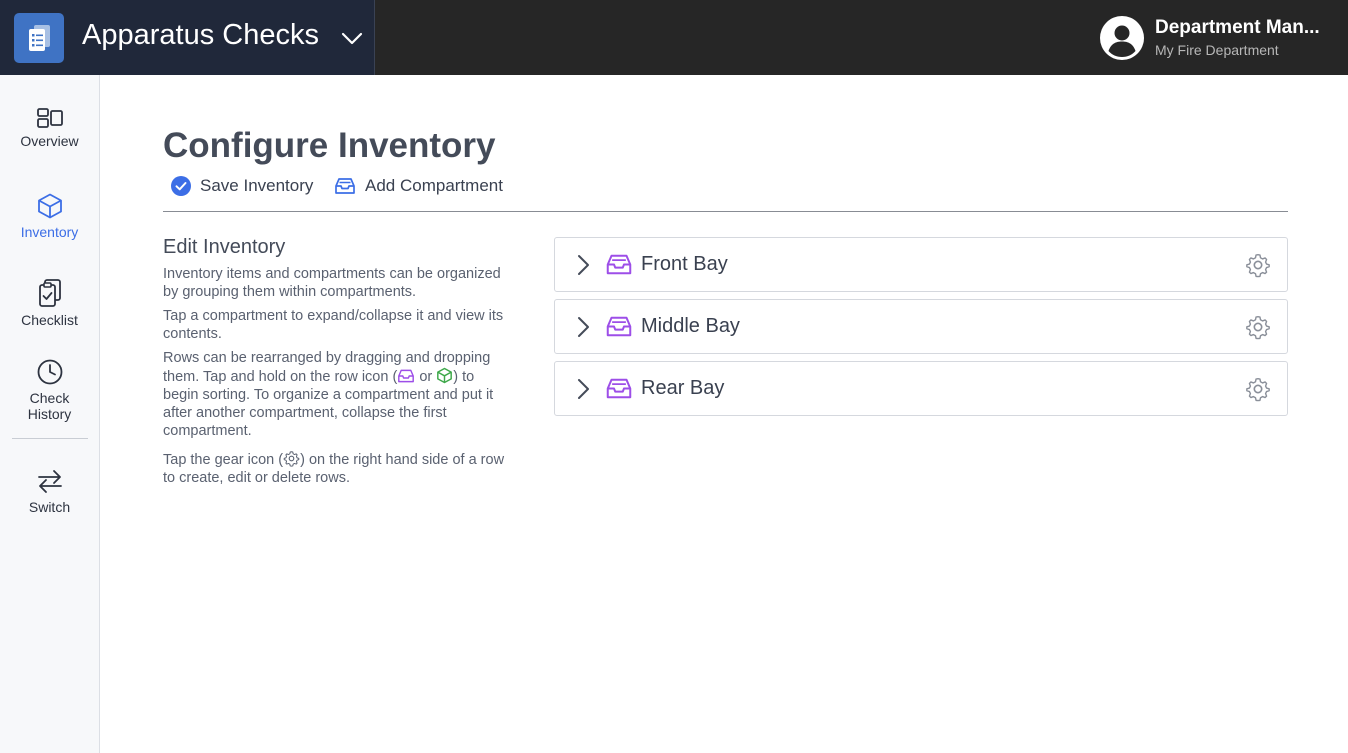 Image resolution: width=1348 pixels, height=753 pixels. What do you see at coordinates (223, 460) in the screenshot?
I see `help-text: Tap the gear icon (` at bounding box center [223, 460].